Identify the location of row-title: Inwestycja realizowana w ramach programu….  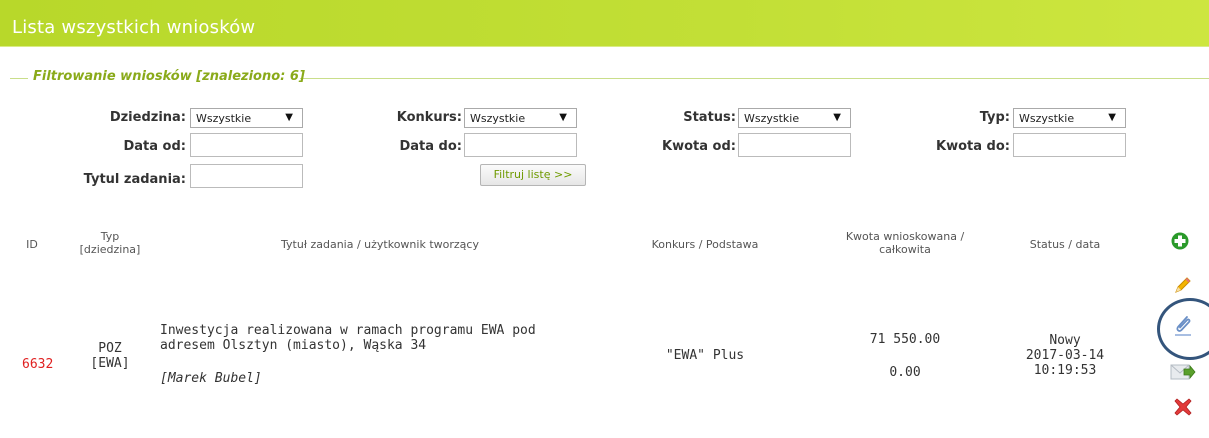
(380, 338).